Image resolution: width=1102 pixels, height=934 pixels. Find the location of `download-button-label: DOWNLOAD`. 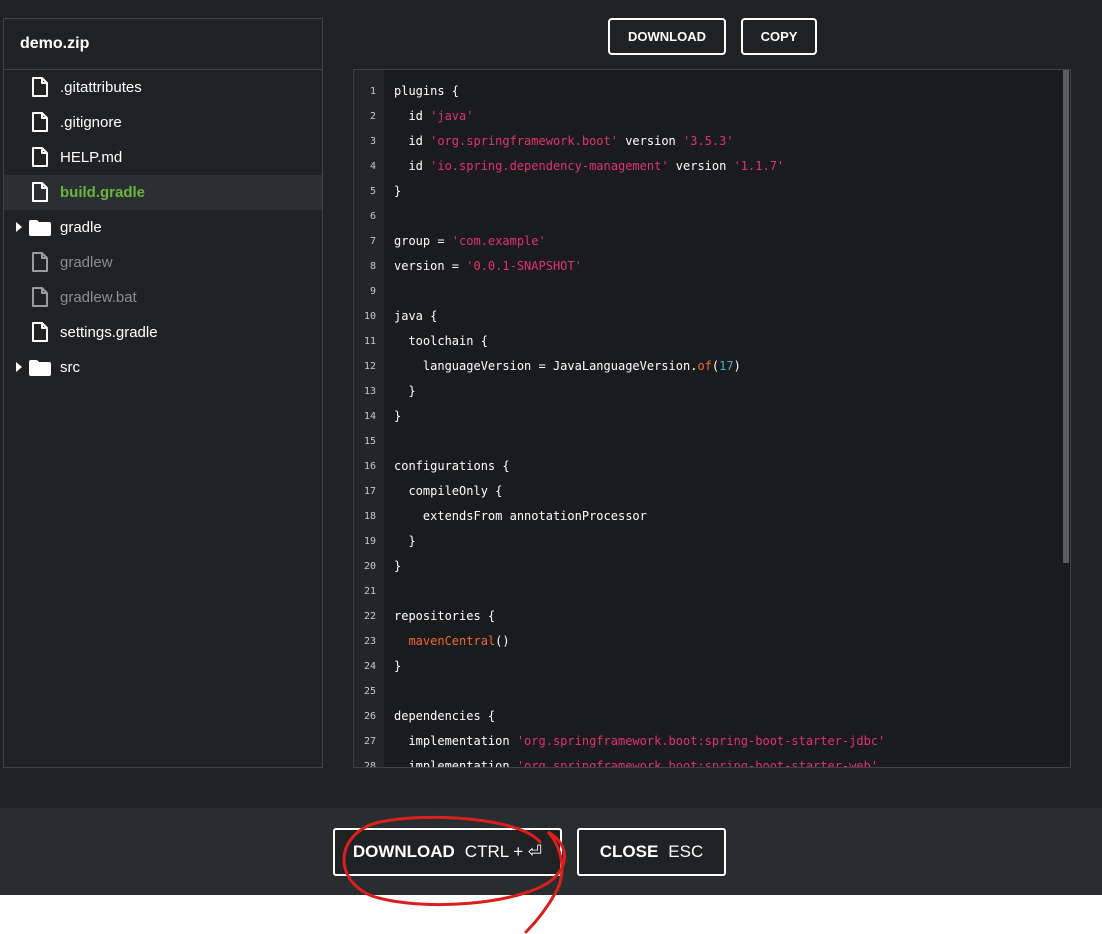

download-button-label: DOWNLOAD is located at coordinates (403, 851).